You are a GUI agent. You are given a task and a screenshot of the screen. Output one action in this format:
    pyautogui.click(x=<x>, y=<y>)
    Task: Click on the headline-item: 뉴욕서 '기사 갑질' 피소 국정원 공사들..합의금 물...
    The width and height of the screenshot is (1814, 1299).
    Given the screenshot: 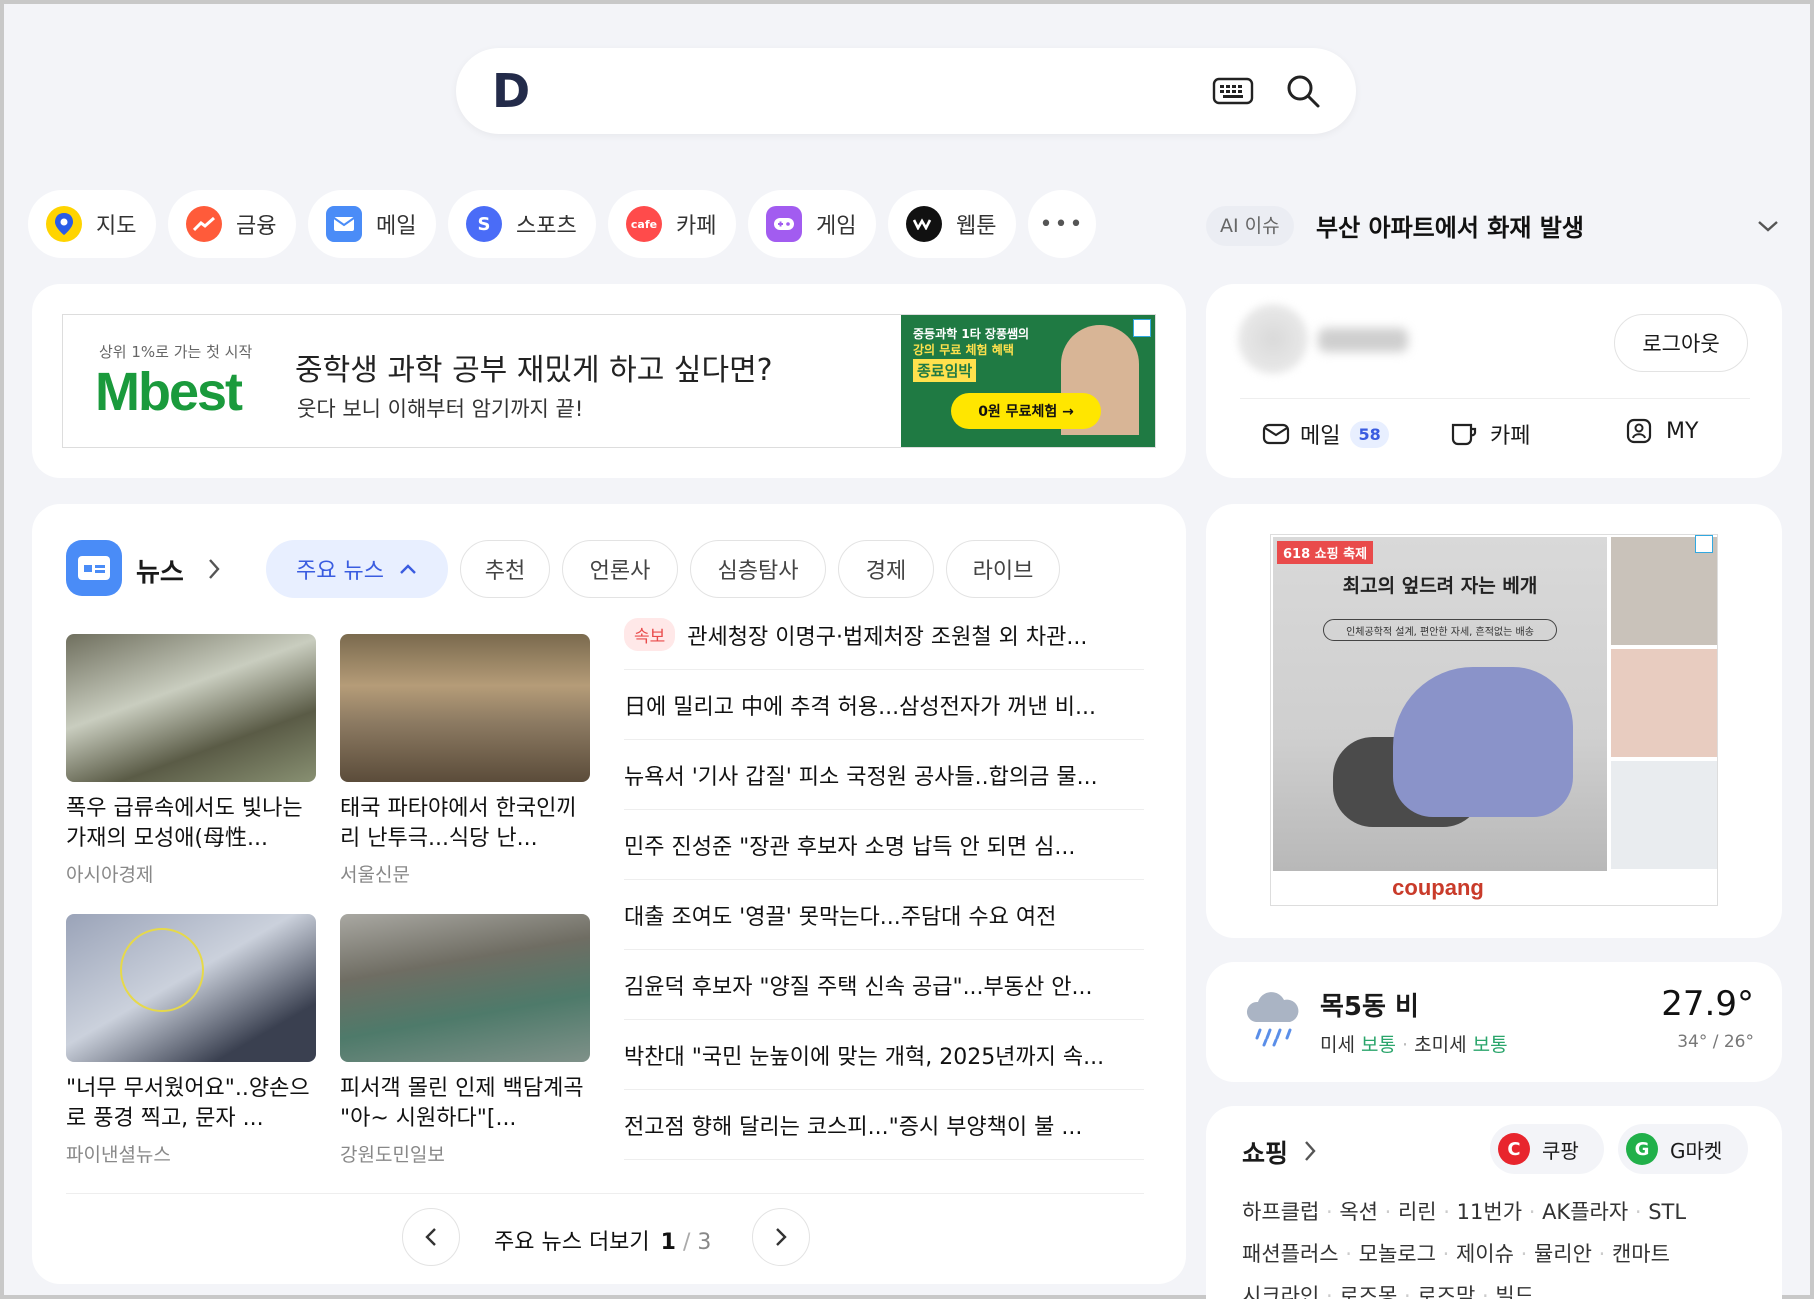 What is the action you would take?
    pyautogui.click(x=884, y=775)
    